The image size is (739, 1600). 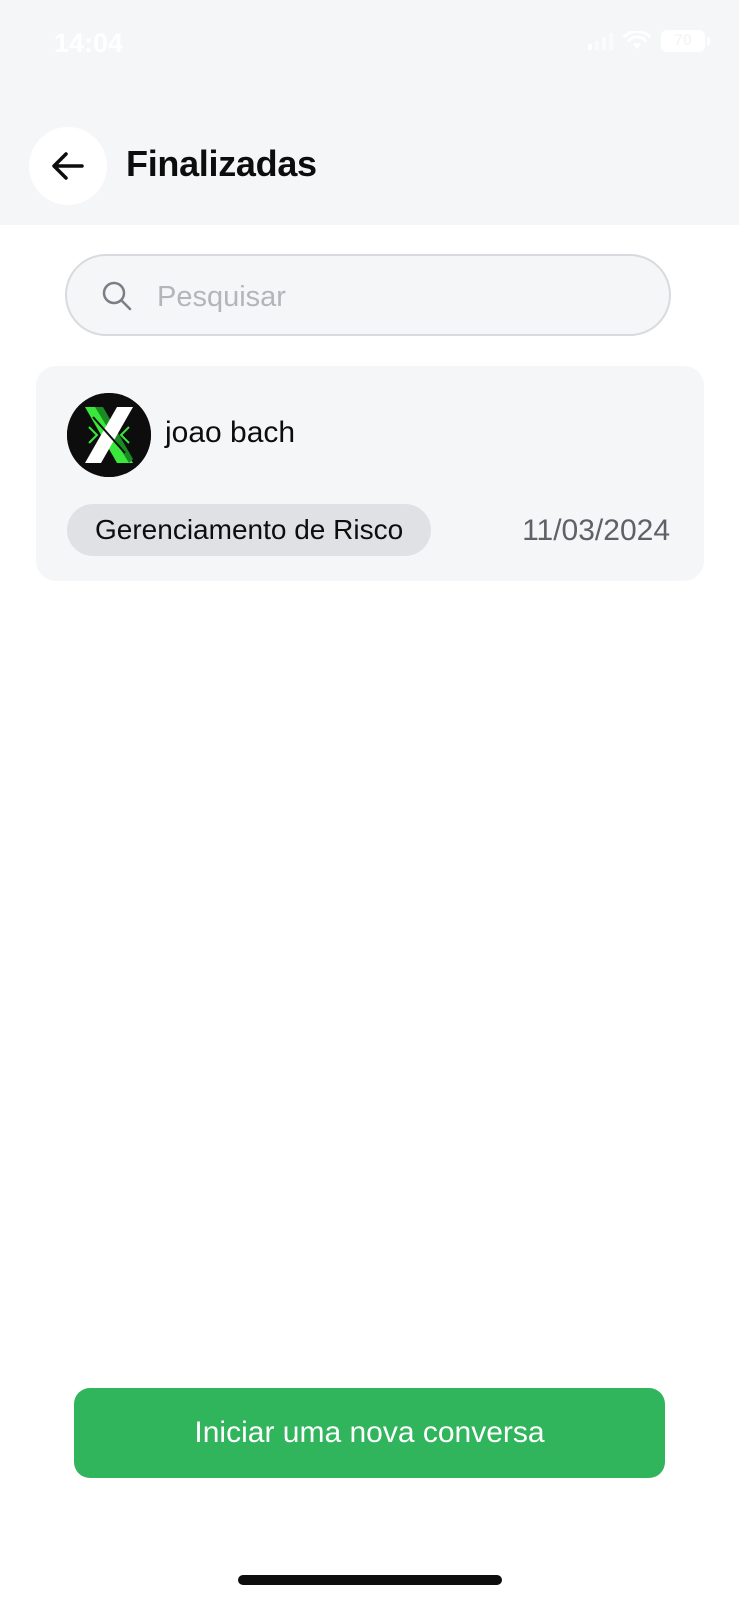 What do you see at coordinates (369, 1433) in the screenshot?
I see `new-conversation-button: Iniciar uma nova conversa` at bounding box center [369, 1433].